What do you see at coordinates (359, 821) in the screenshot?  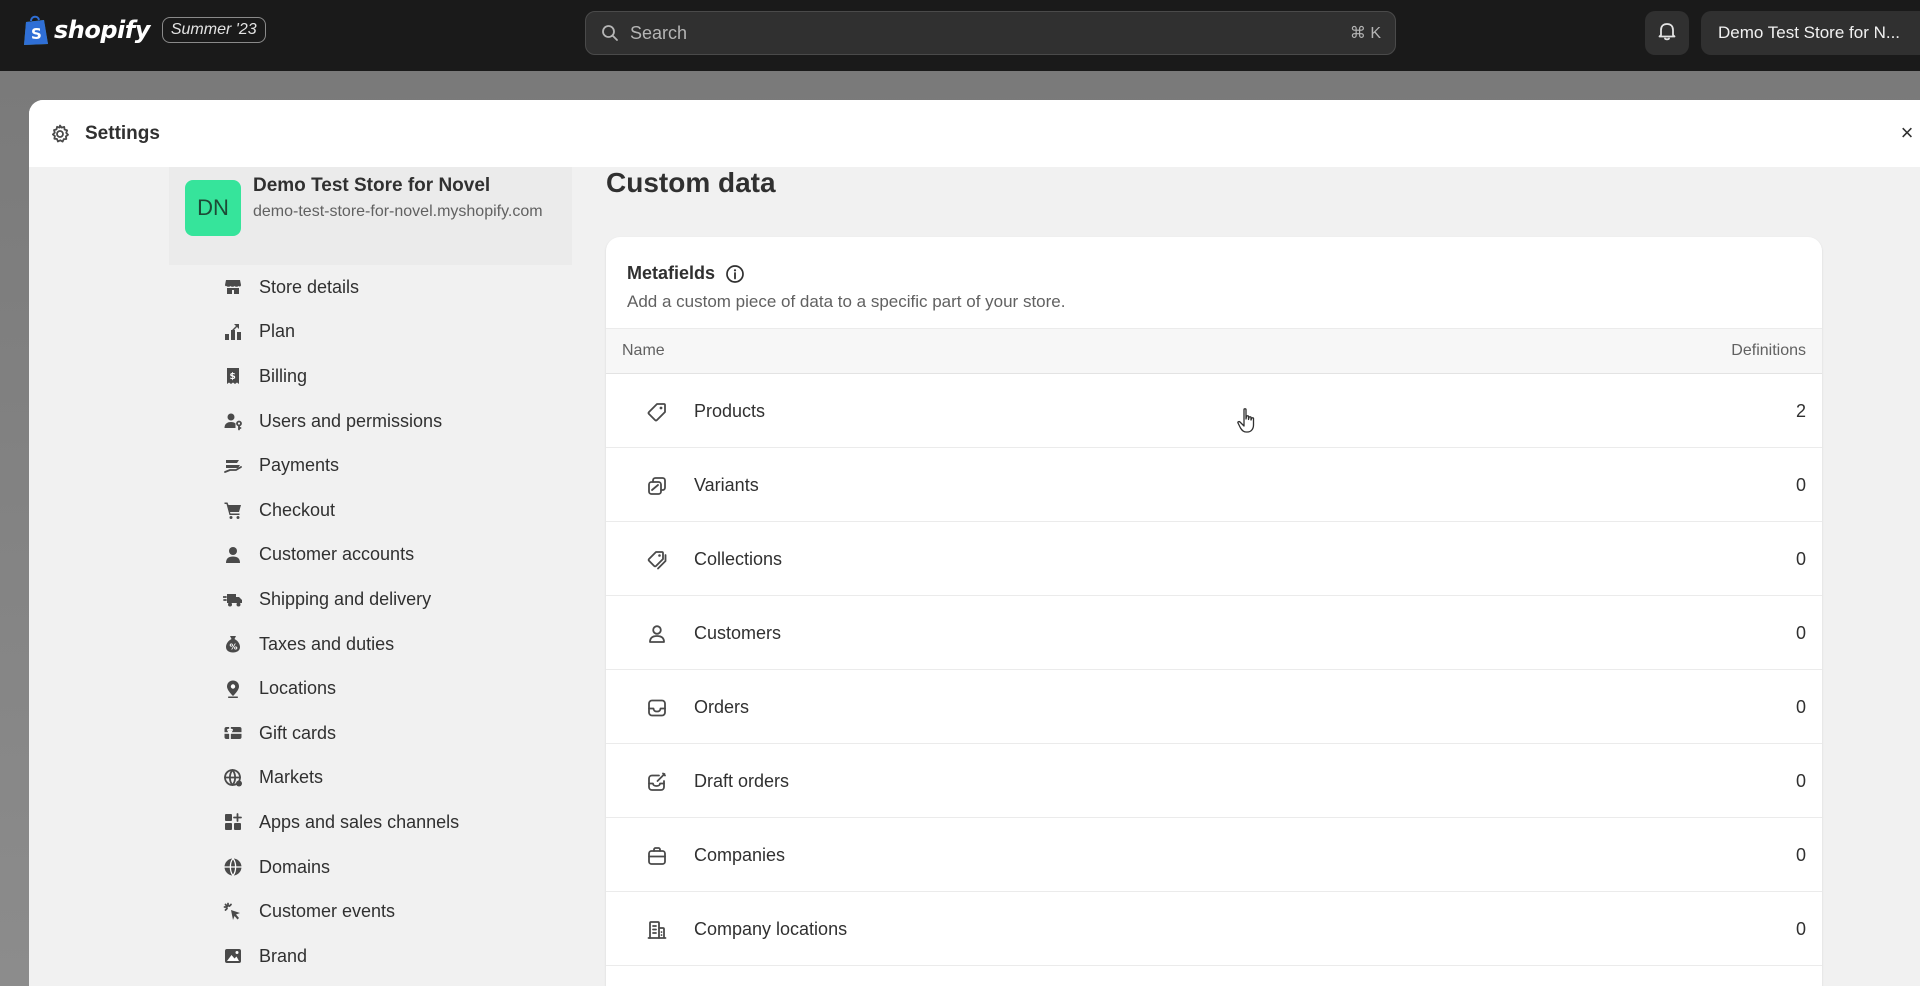 I see `sidebar-item-label: Apps and sales channels` at bounding box center [359, 821].